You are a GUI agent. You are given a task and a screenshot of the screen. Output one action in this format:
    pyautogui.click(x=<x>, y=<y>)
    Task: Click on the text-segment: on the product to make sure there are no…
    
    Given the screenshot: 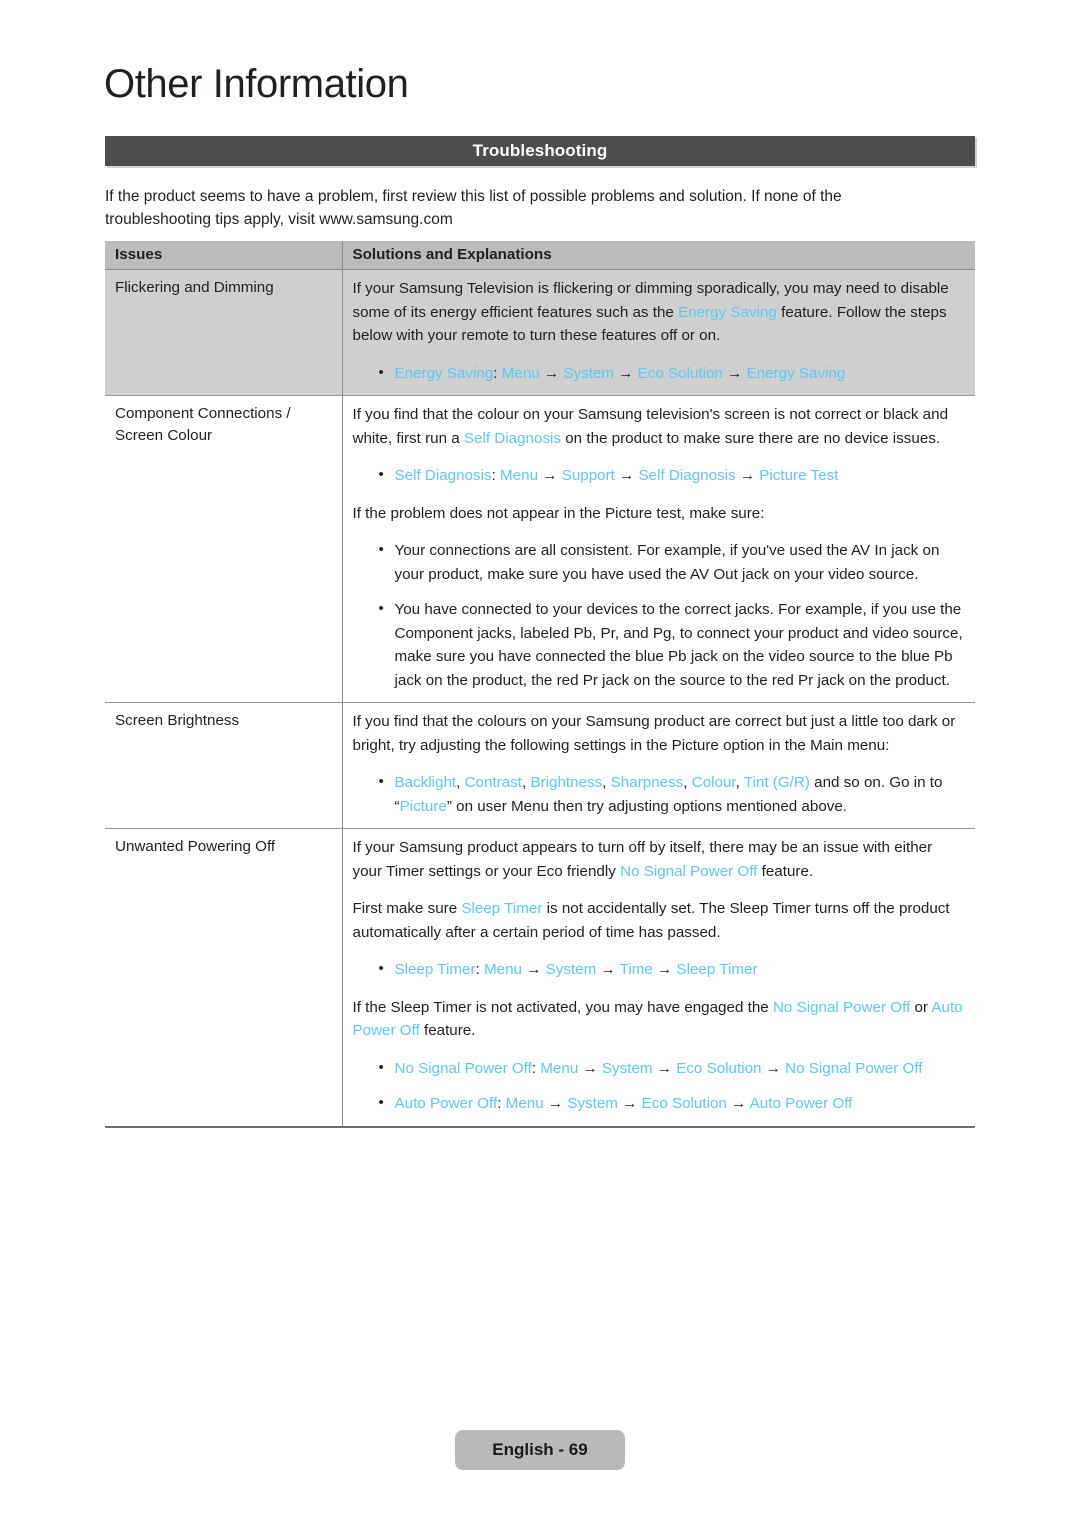 What is the action you would take?
    pyautogui.click(x=751, y=438)
    